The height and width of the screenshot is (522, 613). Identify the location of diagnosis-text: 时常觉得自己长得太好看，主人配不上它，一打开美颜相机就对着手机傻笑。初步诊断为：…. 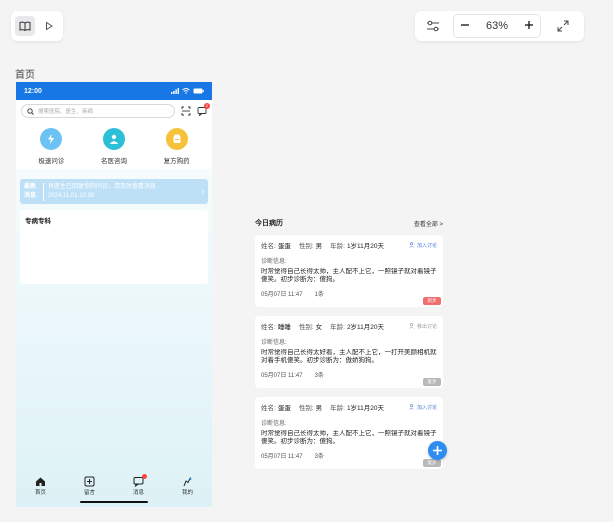
(349, 356).